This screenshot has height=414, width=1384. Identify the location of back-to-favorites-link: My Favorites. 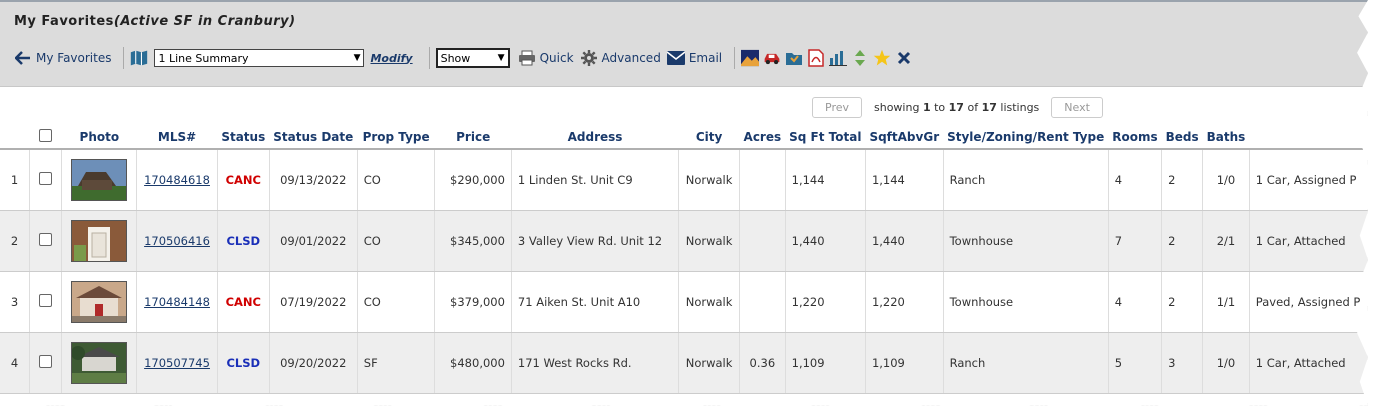
(62, 58).